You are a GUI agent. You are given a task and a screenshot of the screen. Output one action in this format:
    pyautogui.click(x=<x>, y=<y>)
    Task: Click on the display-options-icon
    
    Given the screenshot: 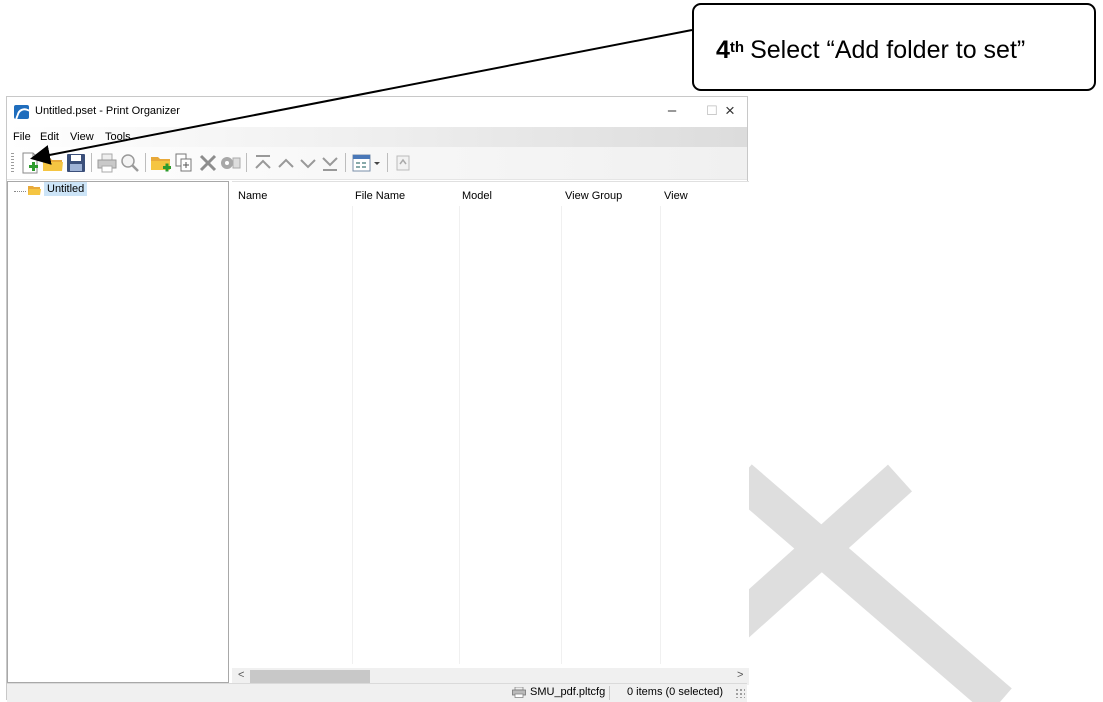 What is the action you would take?
    pyautogui.click(x=367, y=163)
    